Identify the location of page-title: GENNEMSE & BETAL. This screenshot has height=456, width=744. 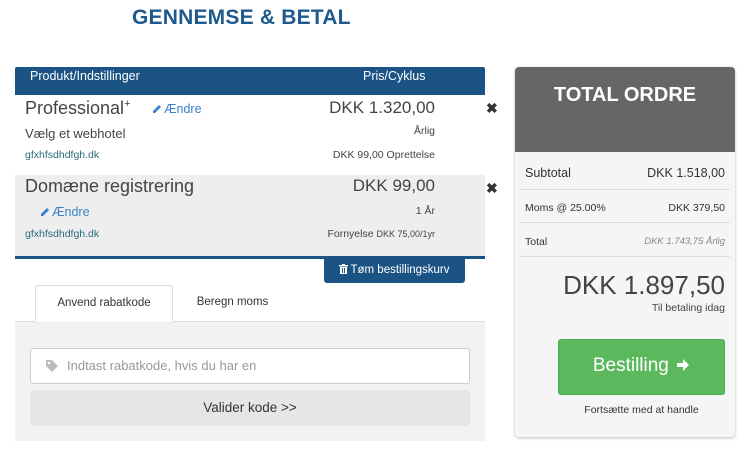
(241, 17).